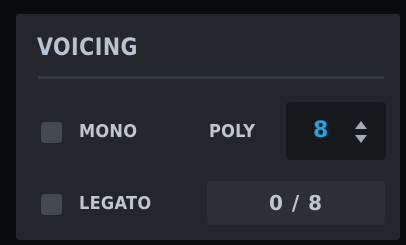 Image resolution: width=406 pixels, height=245 pixels. I want to click on legato-checkbox, so click(51, 204).